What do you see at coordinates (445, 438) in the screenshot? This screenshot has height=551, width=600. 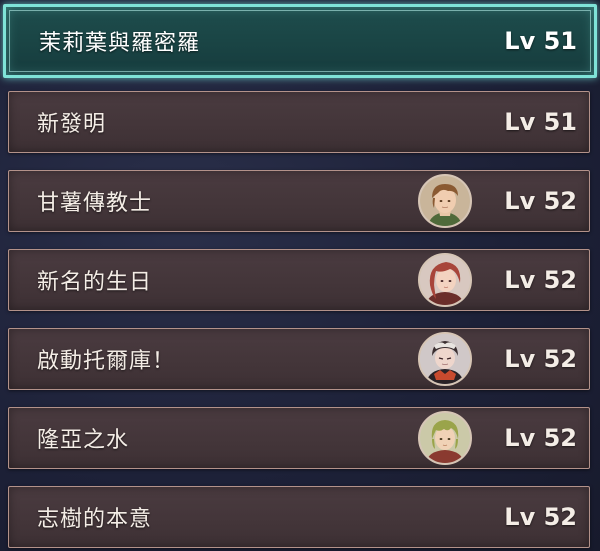 I see `green-haired-youth-portrait-icon` at bounding box center [445, 438].